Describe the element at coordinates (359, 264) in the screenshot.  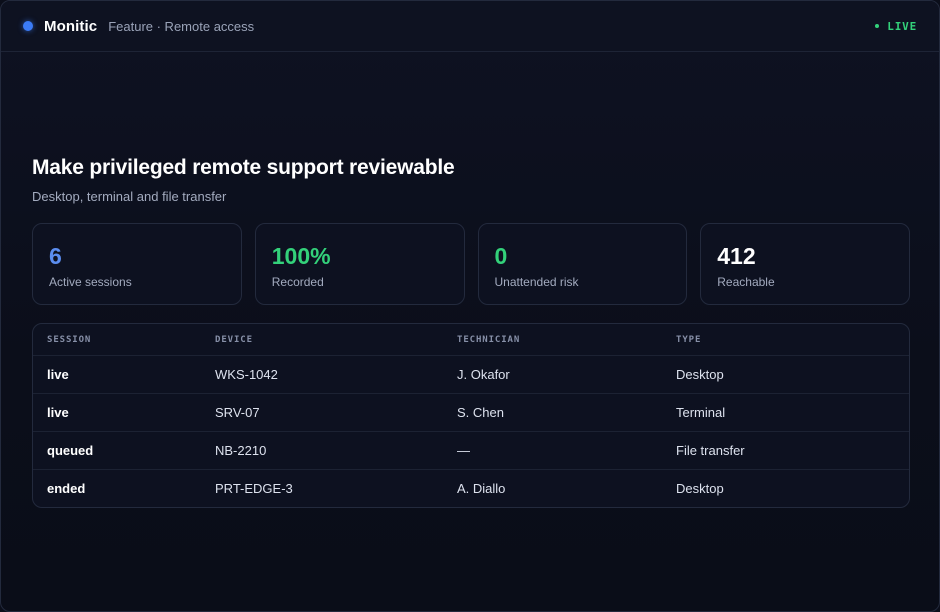
I see `stat-card-recorded: 100% Recorded` at that location.